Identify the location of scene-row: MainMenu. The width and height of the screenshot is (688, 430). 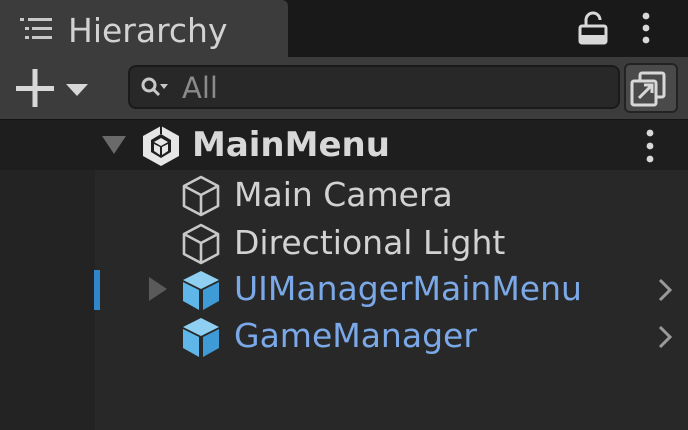
(344, 144).